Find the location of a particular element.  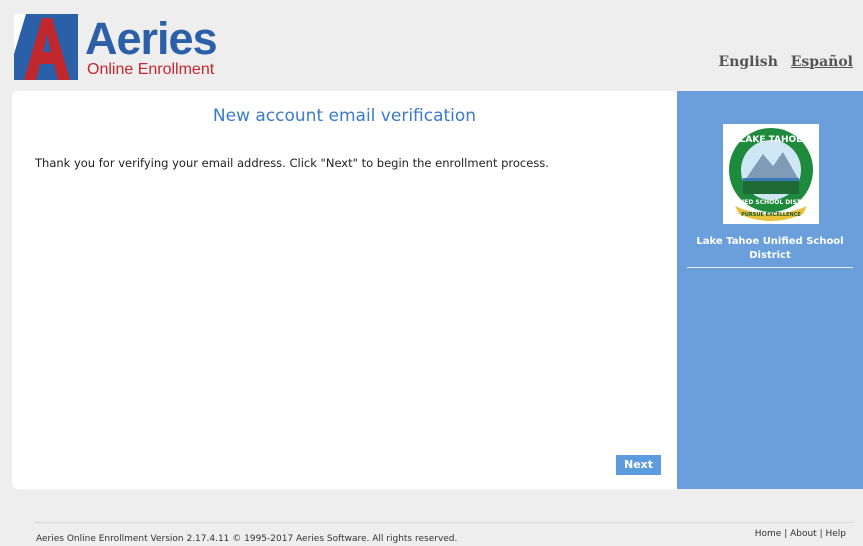

svg-text: LAKE TAHOE is located at coordinates (771, 140).